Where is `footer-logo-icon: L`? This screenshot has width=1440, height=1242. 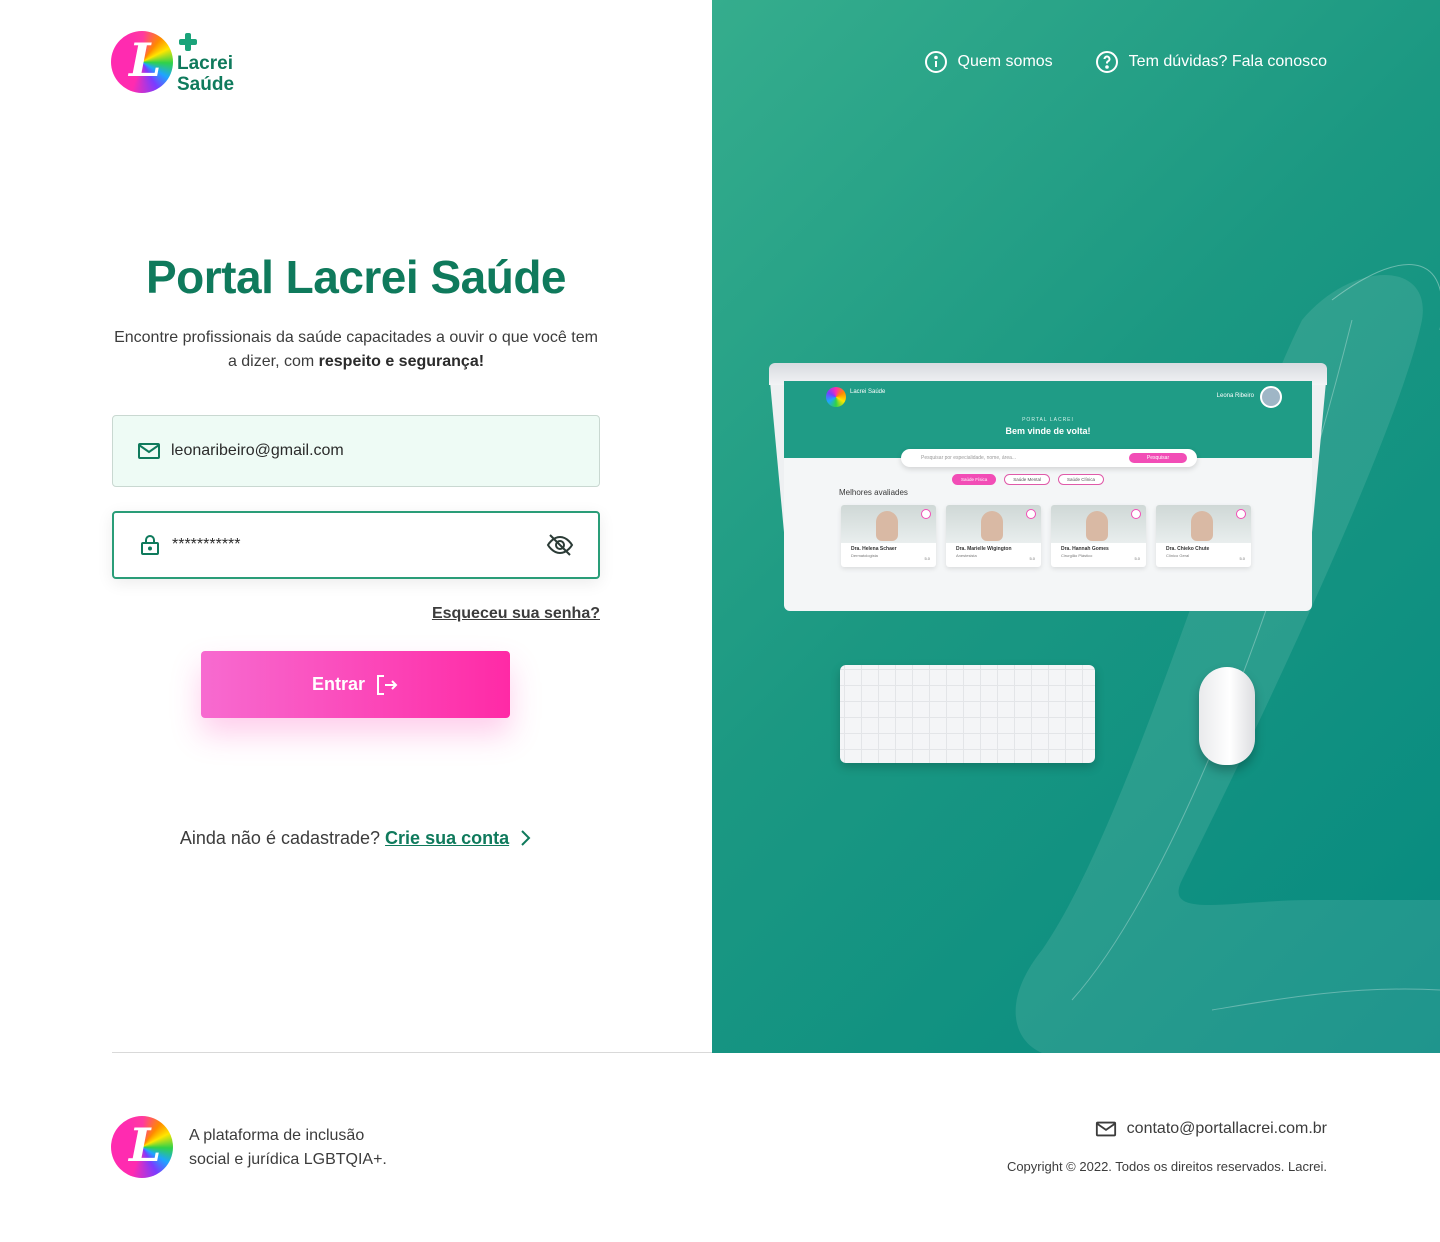
footer-logo-icon: L is located at coordinates (142, 1147).